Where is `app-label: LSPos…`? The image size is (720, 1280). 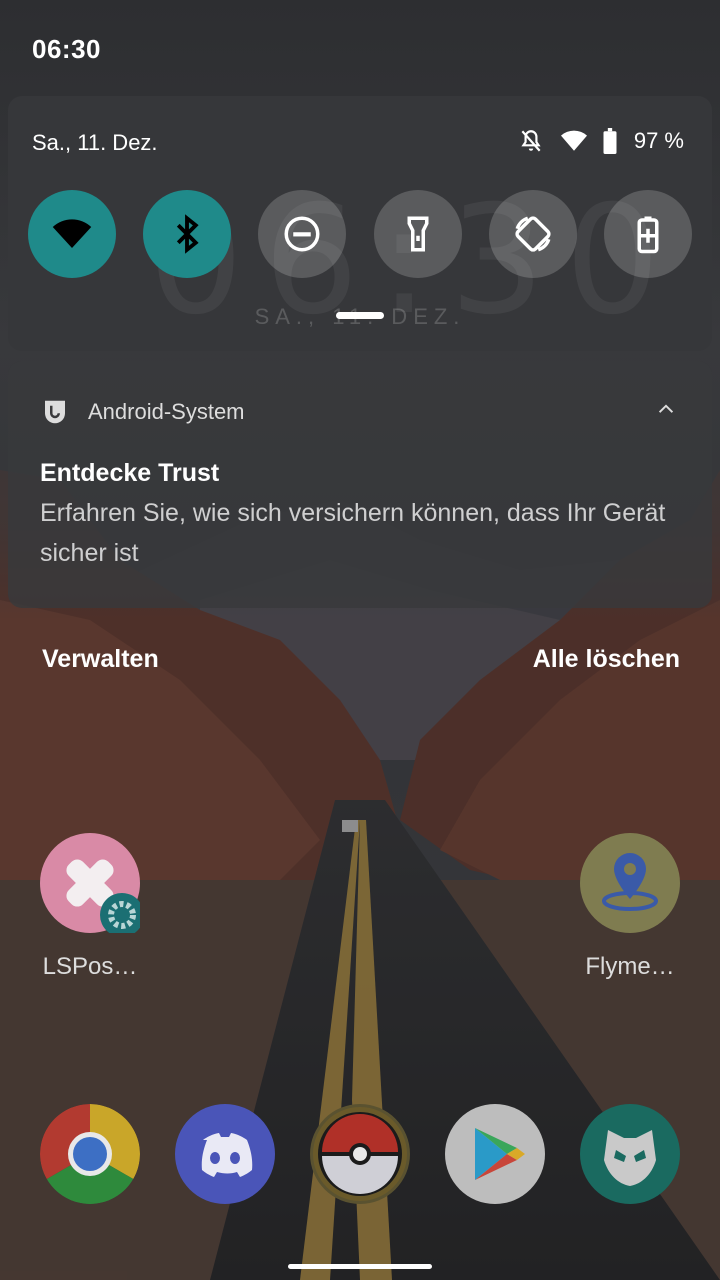 app-label: LSPos… is located at coordinates (90, 966).